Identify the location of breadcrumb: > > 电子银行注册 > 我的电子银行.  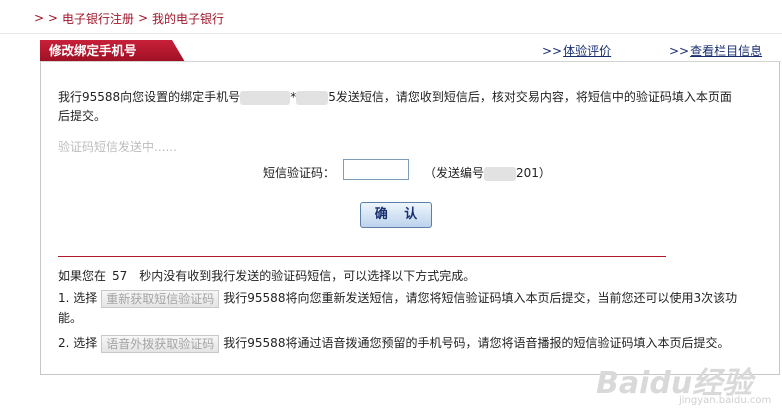
(129, 18).